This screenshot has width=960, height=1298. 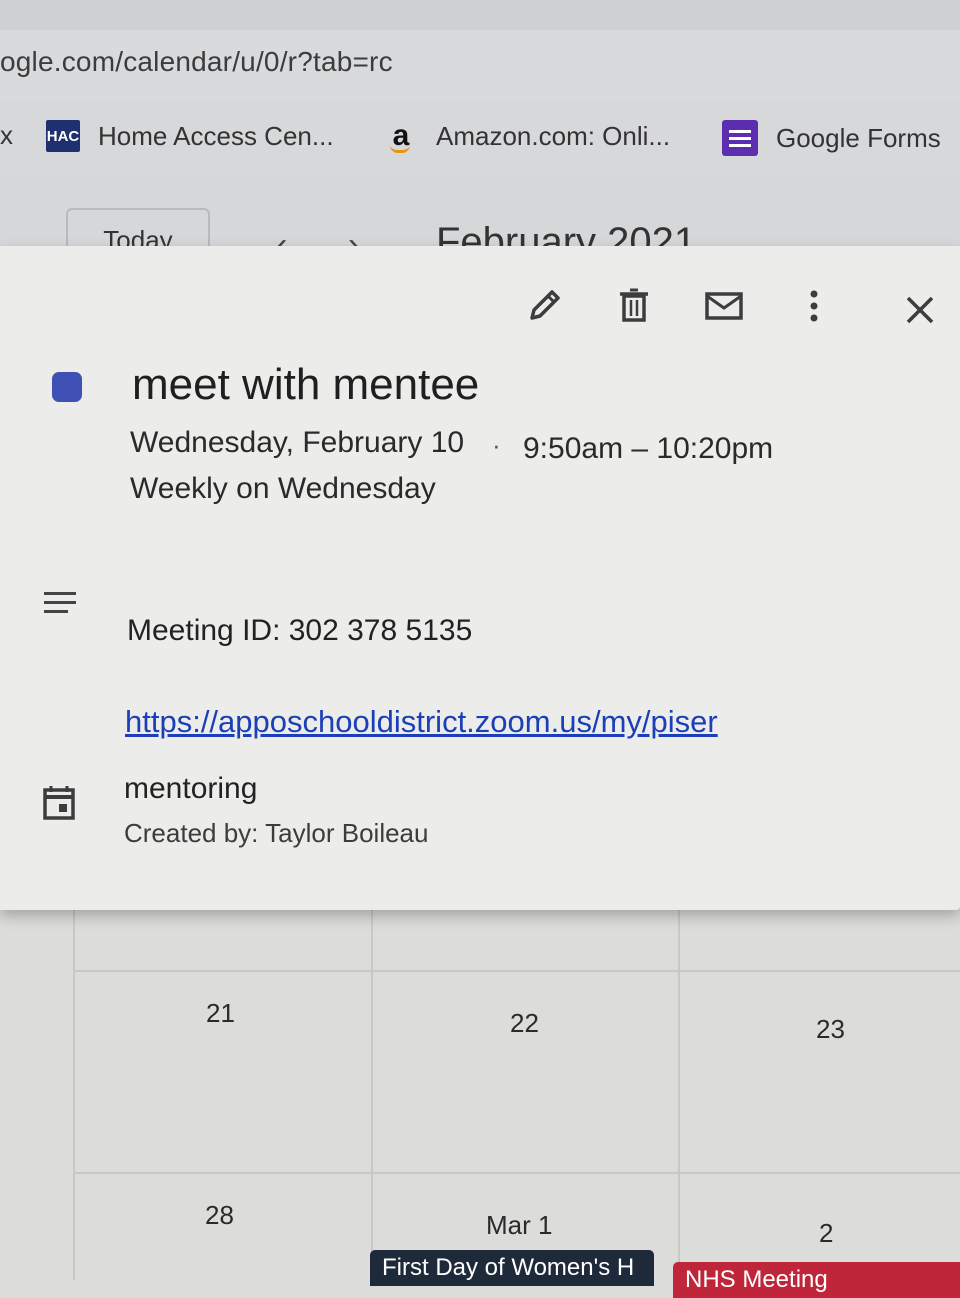 What do you see at coordinates (830, 1029) in the screenshot?
I see `day-cell-23: 23` at bounding box center [830, 1029].